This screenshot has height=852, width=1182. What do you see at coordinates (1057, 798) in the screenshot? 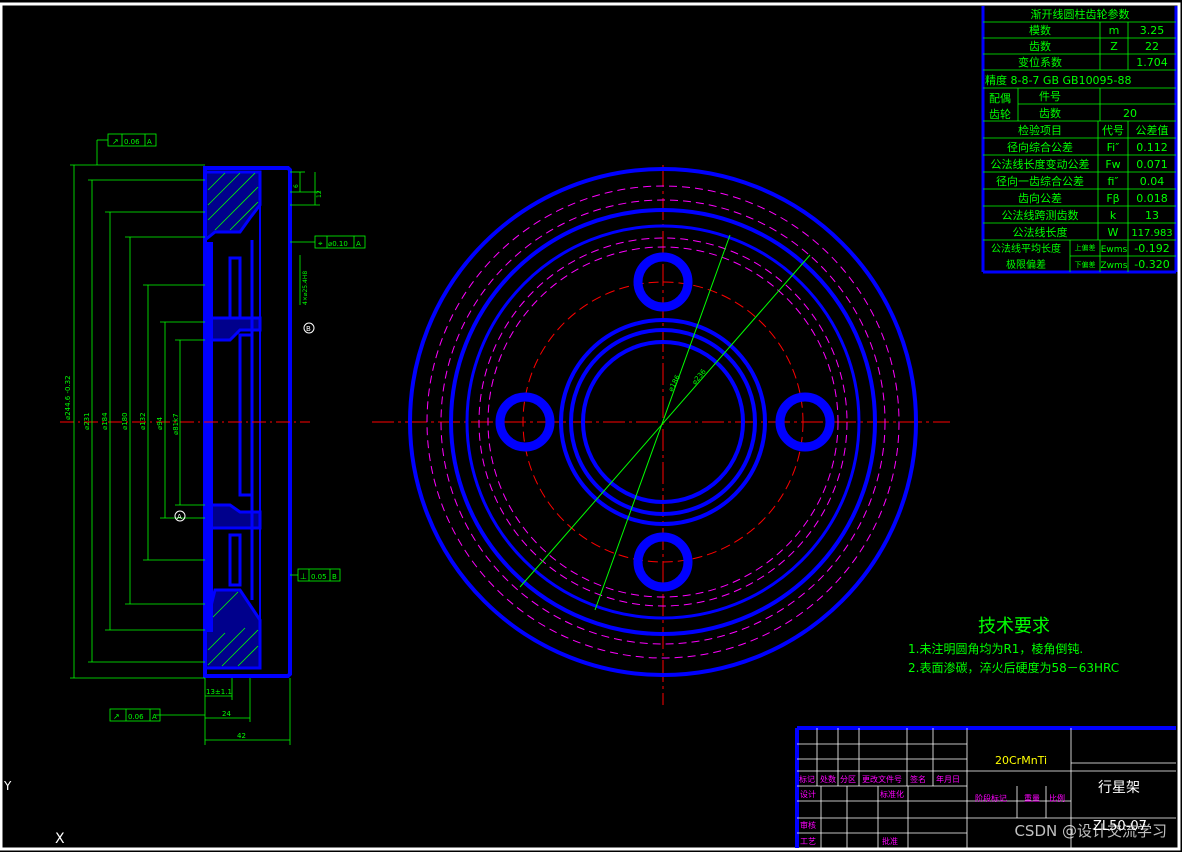
I see `svg-text: 比例` at bounding box center [1057, 798].